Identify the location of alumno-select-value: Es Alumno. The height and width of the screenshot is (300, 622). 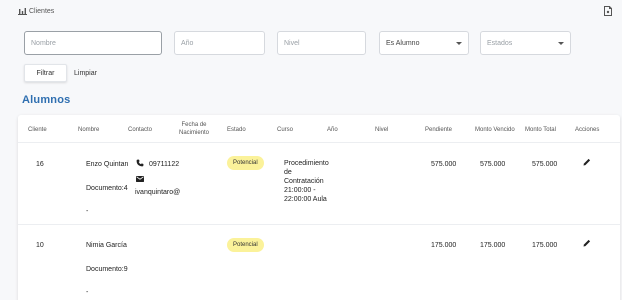
(403, 43).